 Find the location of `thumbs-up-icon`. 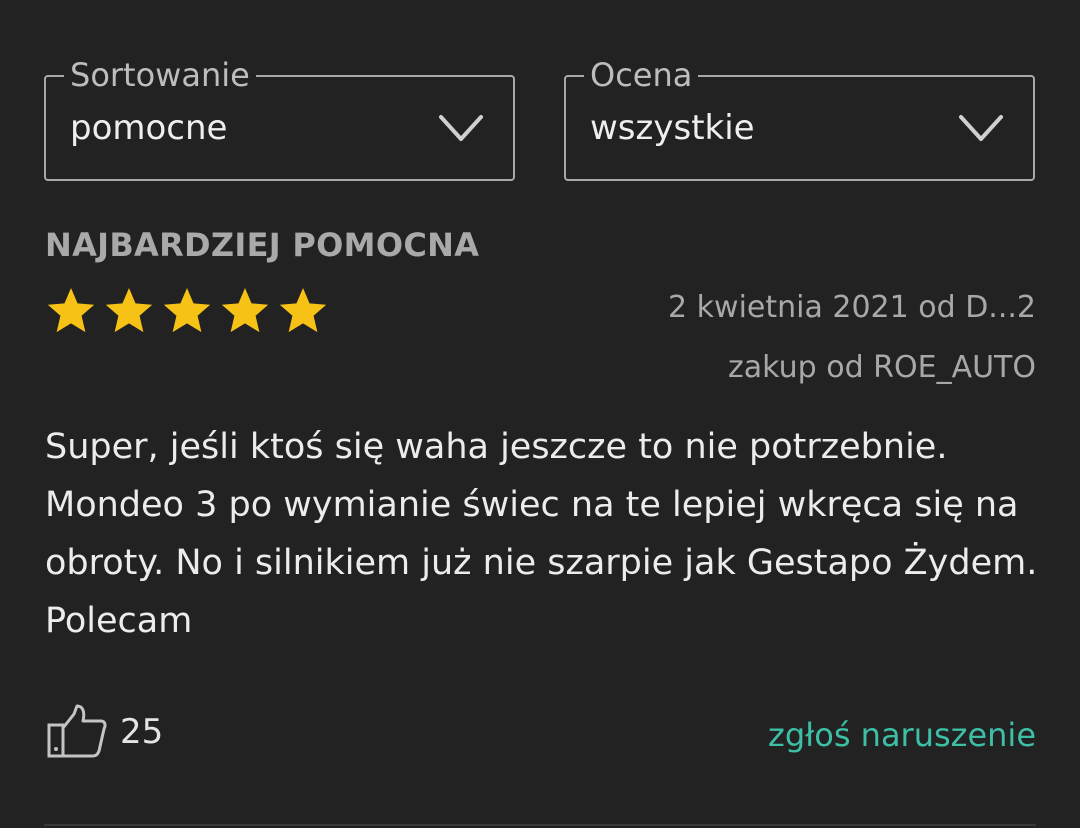

thumbs-up-icon is located at coordinates (77, 731).